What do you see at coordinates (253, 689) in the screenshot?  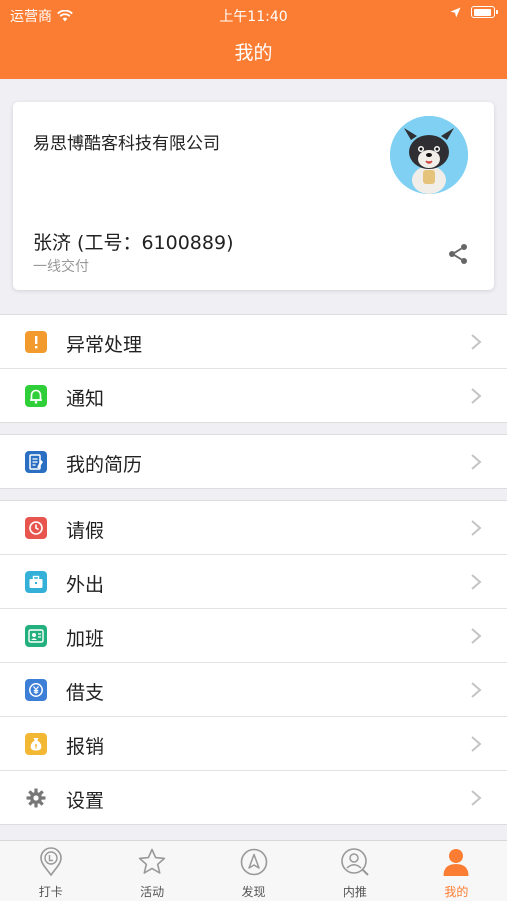 I see `menu-item-loan: 借支` at bounding box center [253, 689].